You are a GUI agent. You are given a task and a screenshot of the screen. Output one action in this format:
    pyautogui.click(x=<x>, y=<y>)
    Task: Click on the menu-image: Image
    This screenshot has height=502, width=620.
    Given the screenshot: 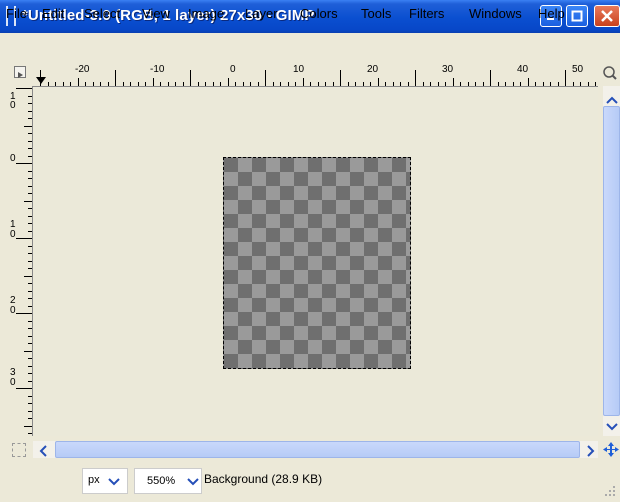 What is the action you would take?
    pyautogui.click(x=206, y=13)
    